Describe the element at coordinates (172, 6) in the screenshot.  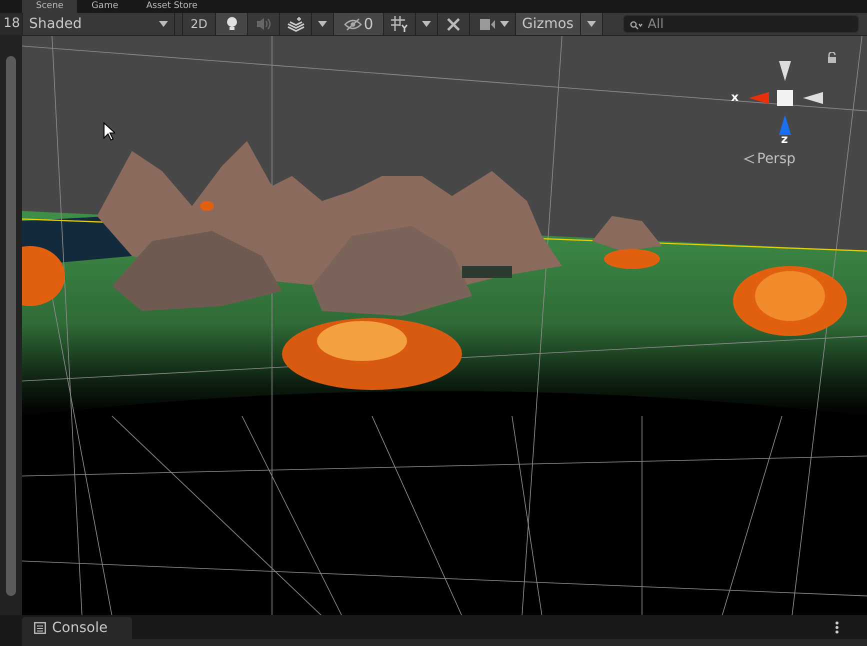
I see `editor-tab: Asset Store` at that location.